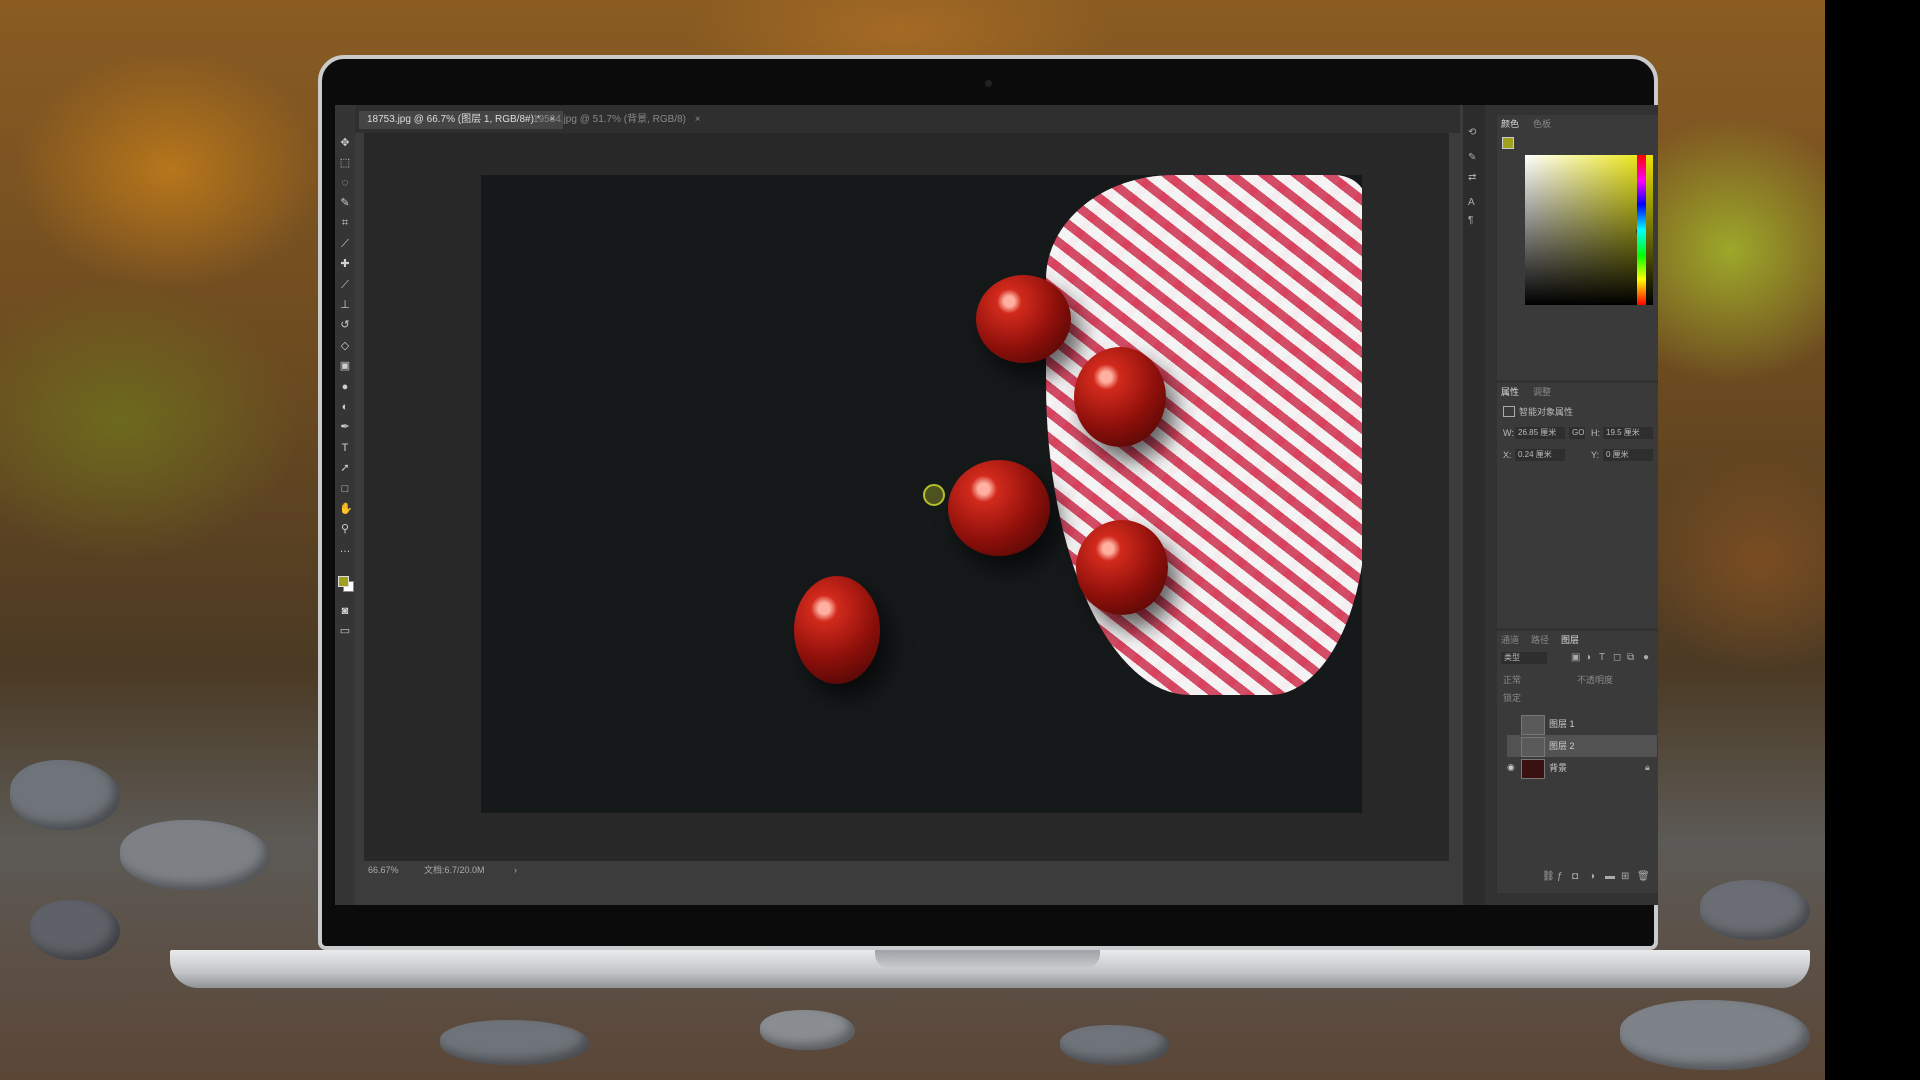 The image size is (1920, 1080). What do you see at coordinates (345, 387) in the screenshot?
I see `blur-icon: ●` at bounding box center [345, 387].